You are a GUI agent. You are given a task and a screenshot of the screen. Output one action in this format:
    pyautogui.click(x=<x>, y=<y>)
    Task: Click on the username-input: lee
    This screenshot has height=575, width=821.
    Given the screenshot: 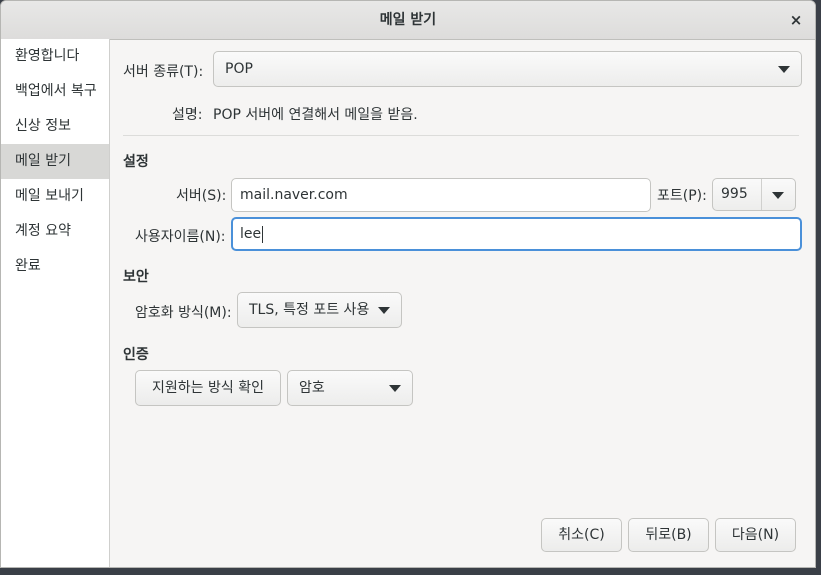 What is the action you would take?
    pyautogui.click(x=516, y=234)
    